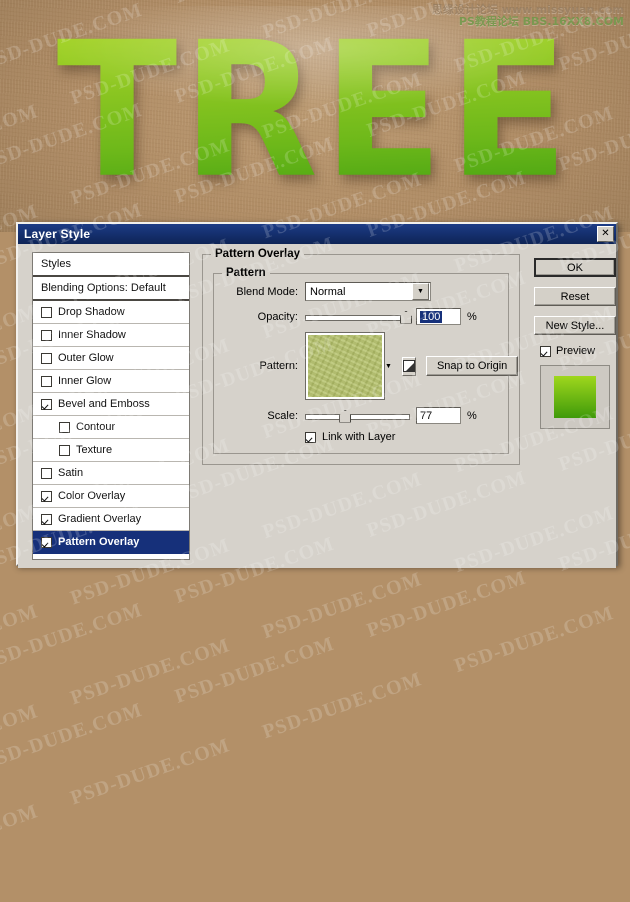 The height and width of the screenshot is (902, 630). Describe the element at coordinates (94, 450) in the screenshot. I see `style-list-item-label: Texture` at that location.